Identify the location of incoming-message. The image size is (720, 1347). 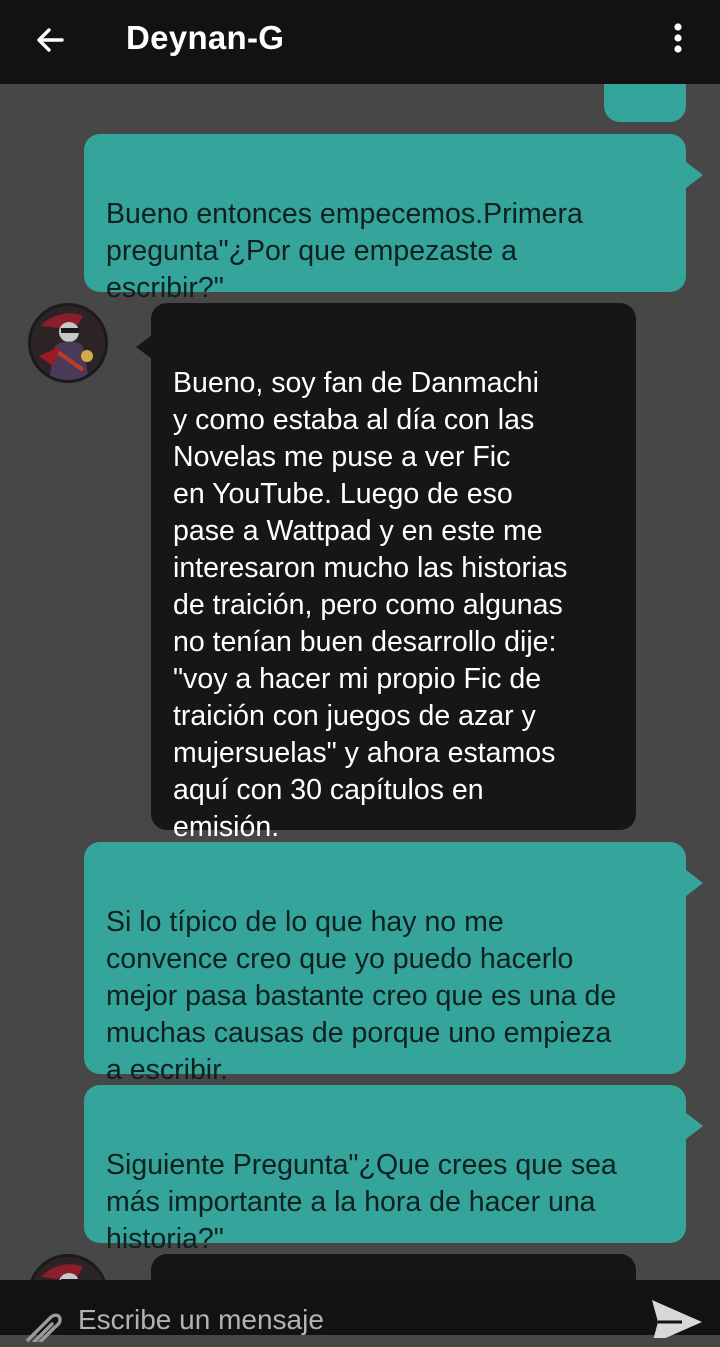
(393, 1267).